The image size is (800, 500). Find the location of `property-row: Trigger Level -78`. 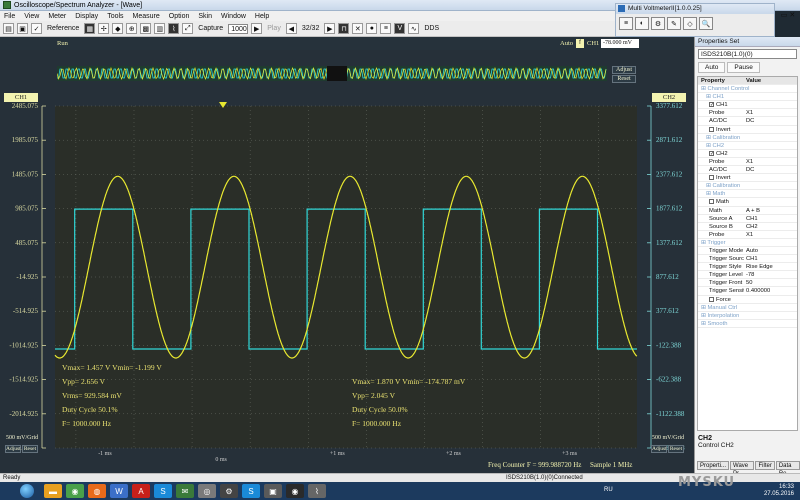

property-row: Trigger Level -78 is located at coordinates (747, 275).